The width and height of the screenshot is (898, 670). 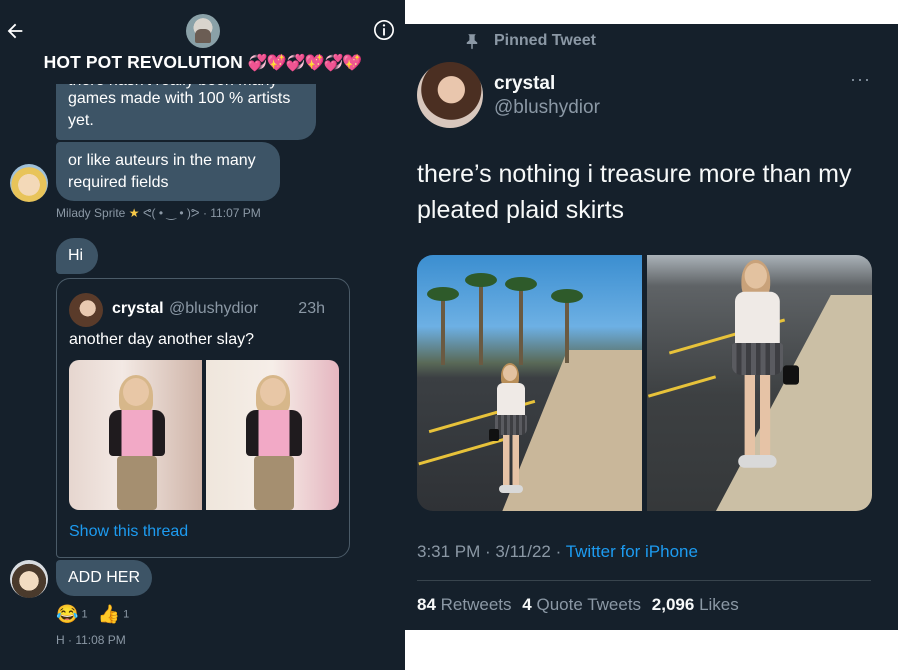 What do you see at coordinates (491, 551) in the screenshot?
I see `tweet-time: 3:31 PM · 3/11/22 ·` at bounding box center [491, 551].